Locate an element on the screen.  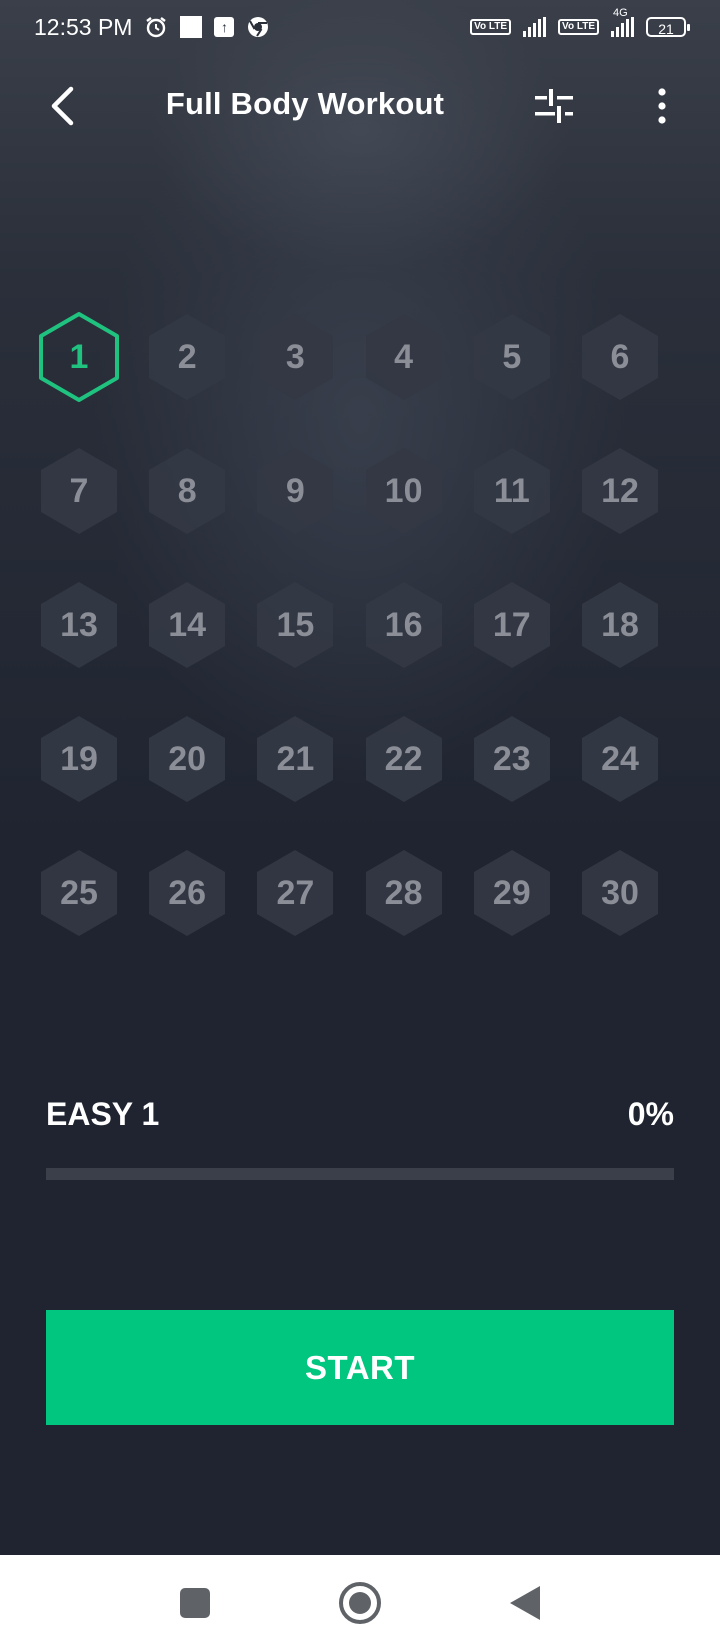
day-cell-23: 23 is located at coordinates (512, 759).